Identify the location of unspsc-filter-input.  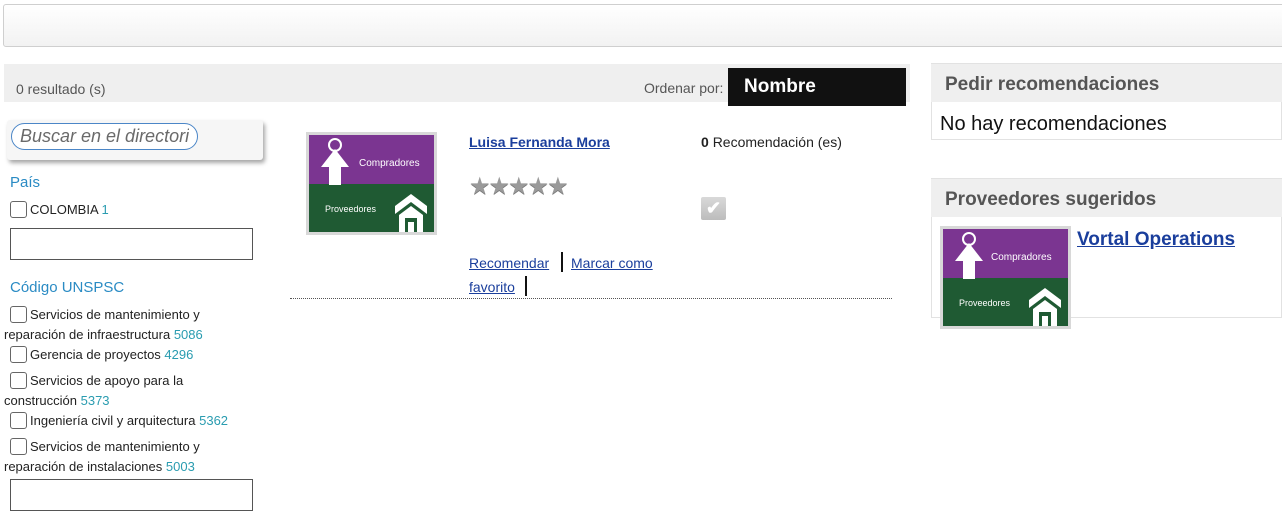
(131, 495).